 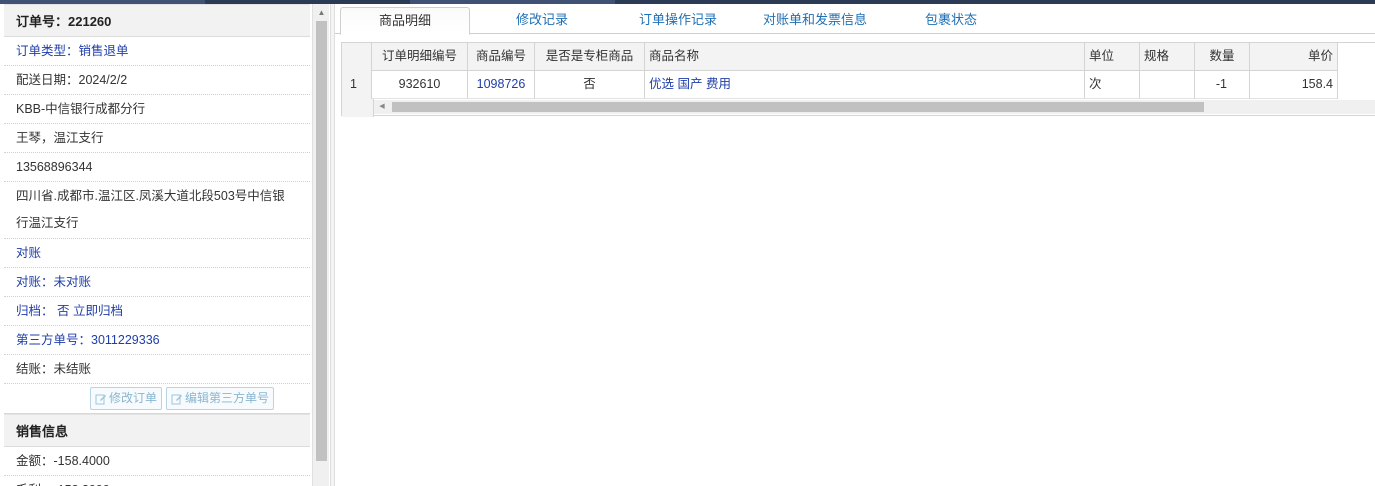 I want to click on column-header-unit-price: 单价, so click(x=1294, y=57).